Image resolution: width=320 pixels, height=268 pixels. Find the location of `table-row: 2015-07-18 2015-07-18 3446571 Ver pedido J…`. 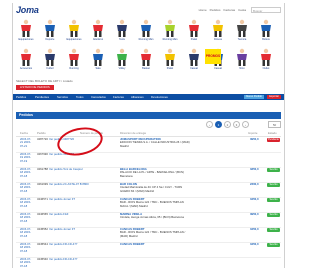

table-row: 2015-07-18 2015-07-18 3446571 Ver pedido J… is located at coordinates (148, 205).